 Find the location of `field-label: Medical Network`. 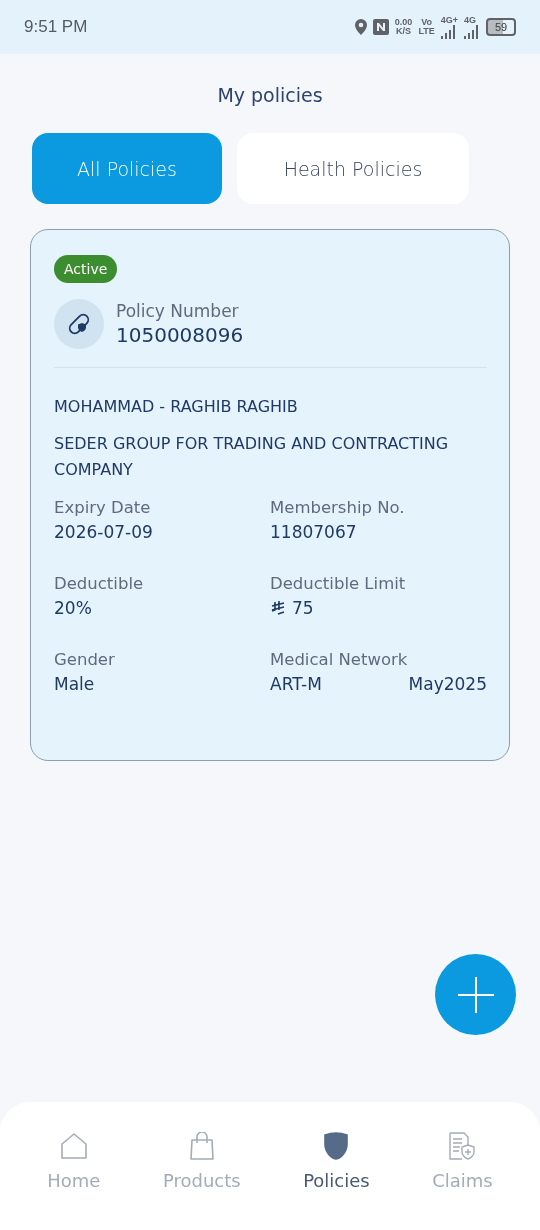

field-label: Medical Network is located at coordinates (339, 659).